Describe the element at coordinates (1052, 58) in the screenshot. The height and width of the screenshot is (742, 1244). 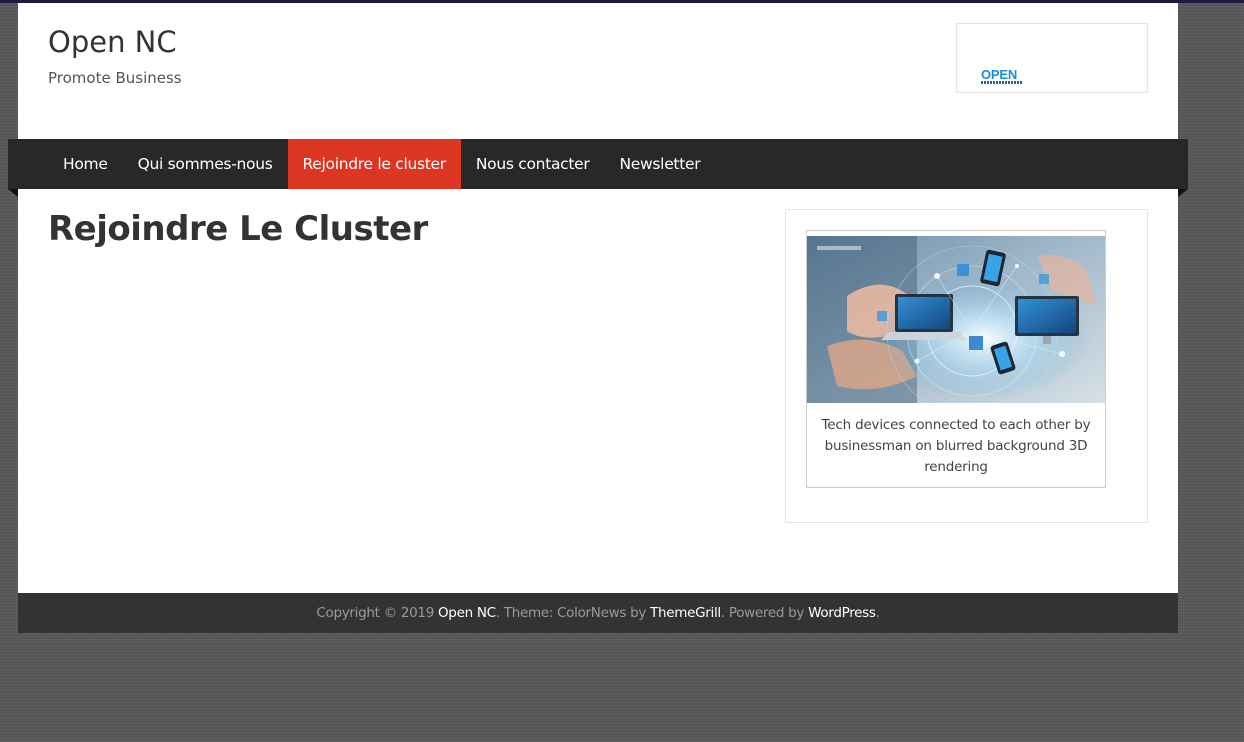
I see `header-logo-banner: OPEN` at that location.